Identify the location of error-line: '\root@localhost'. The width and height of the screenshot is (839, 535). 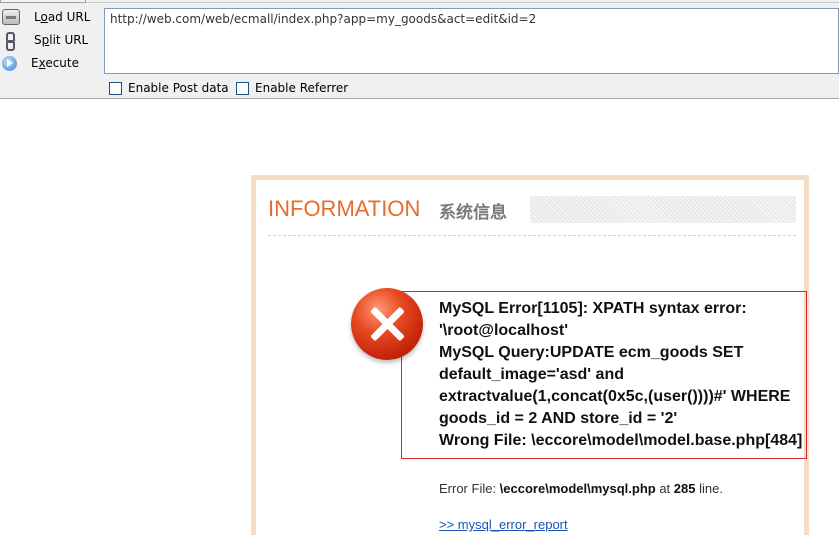
(503, 330).